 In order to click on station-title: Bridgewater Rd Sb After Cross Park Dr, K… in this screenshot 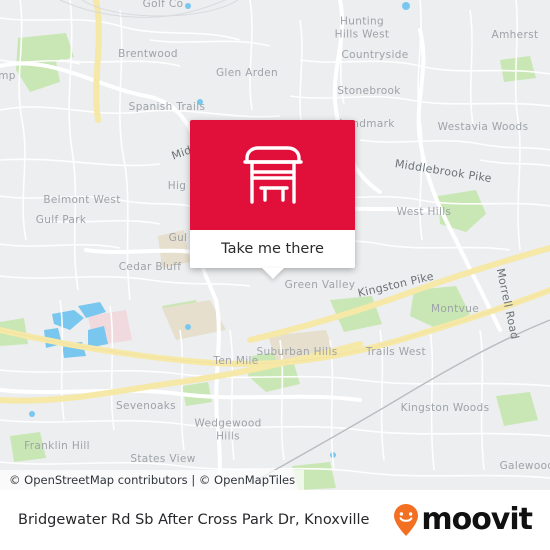, I will do `click(194, 520)`.